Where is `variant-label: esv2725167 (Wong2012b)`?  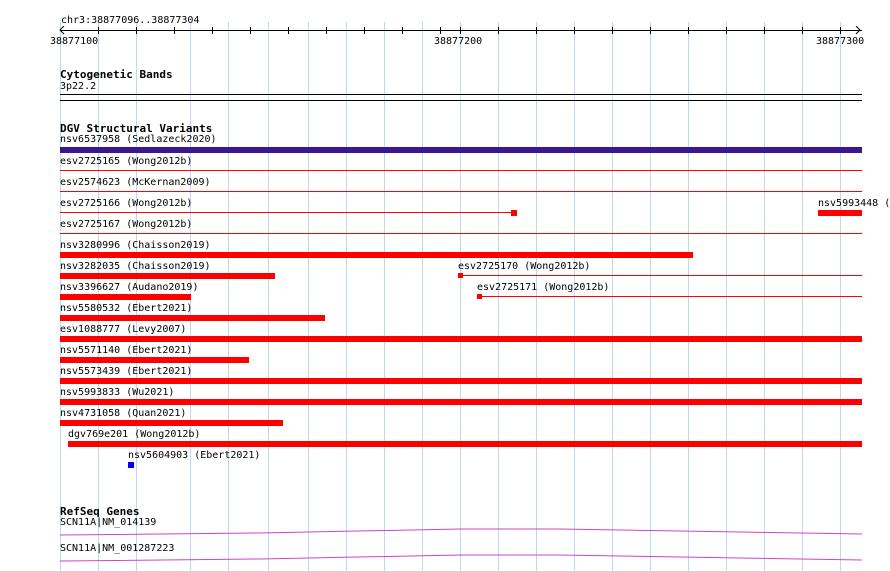 variant-label: esv2725167 (Wong2012b) is located at coordinates (126, 224).